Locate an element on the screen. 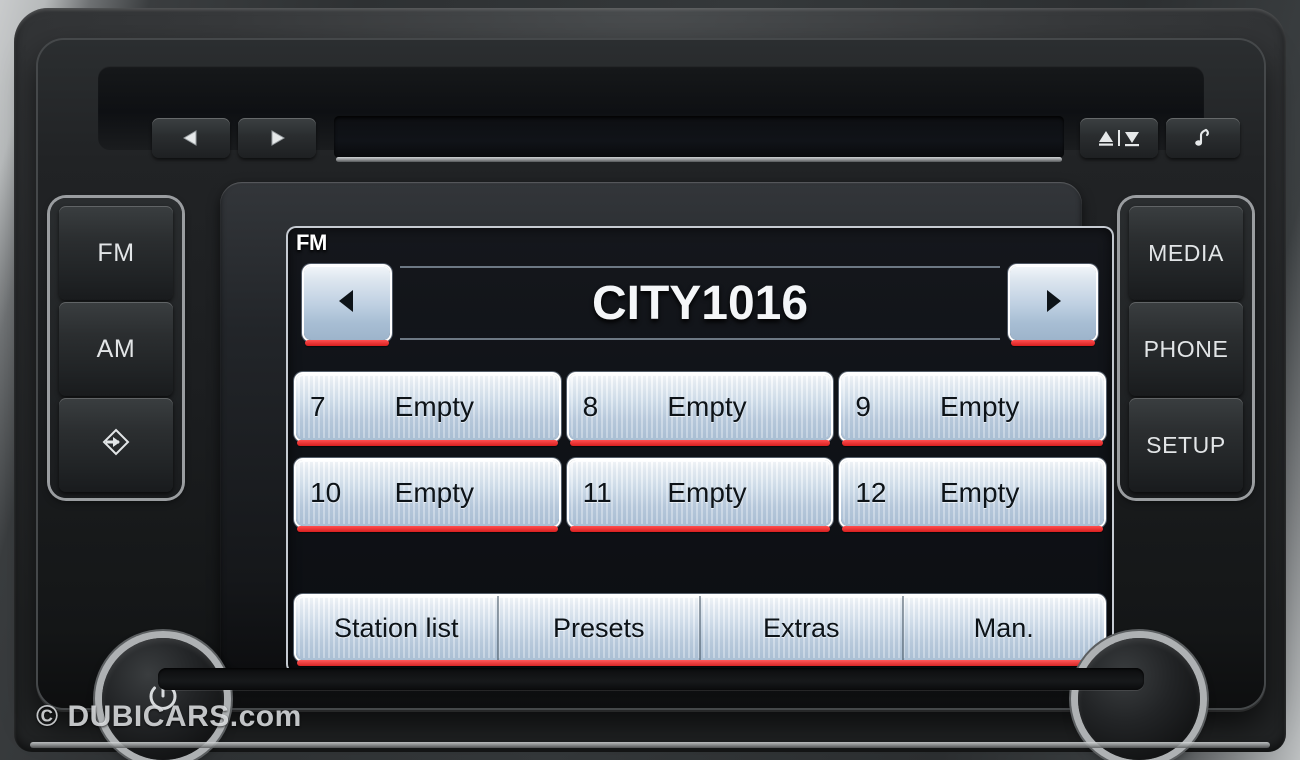  preset-number: 9 is located at coordinates (863, 406).